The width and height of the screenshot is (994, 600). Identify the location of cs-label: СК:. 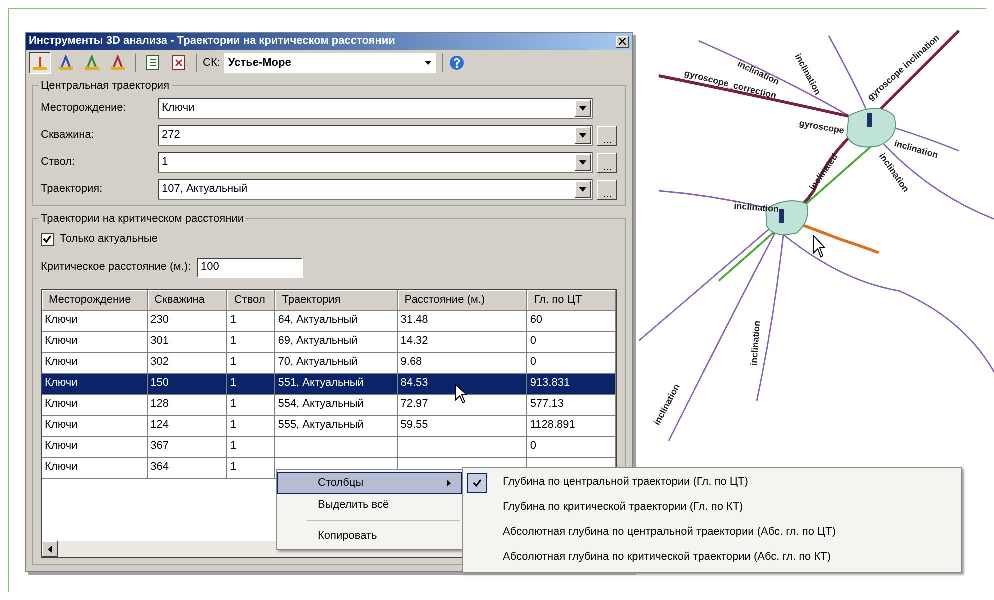
(211, 63).